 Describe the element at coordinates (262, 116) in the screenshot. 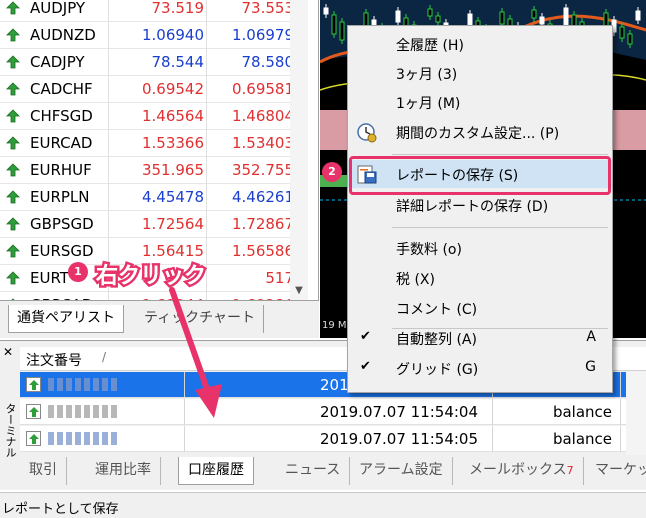

I see `ask-price: 1.46804` at that location.